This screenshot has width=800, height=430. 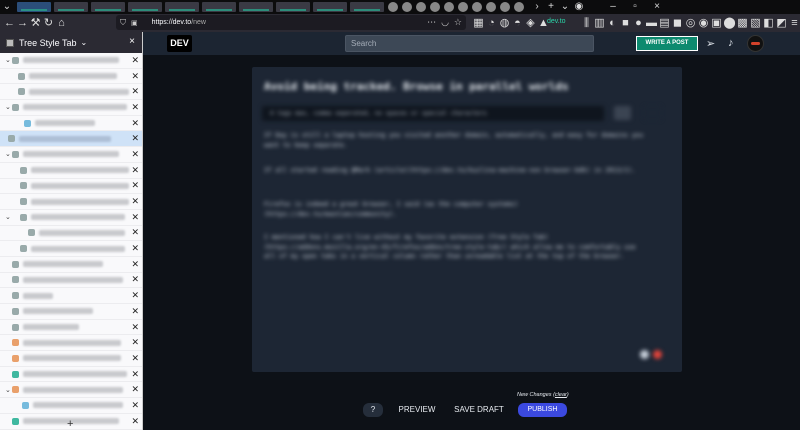 I want to click on forward-icon: →, so click(x=22, y=23).